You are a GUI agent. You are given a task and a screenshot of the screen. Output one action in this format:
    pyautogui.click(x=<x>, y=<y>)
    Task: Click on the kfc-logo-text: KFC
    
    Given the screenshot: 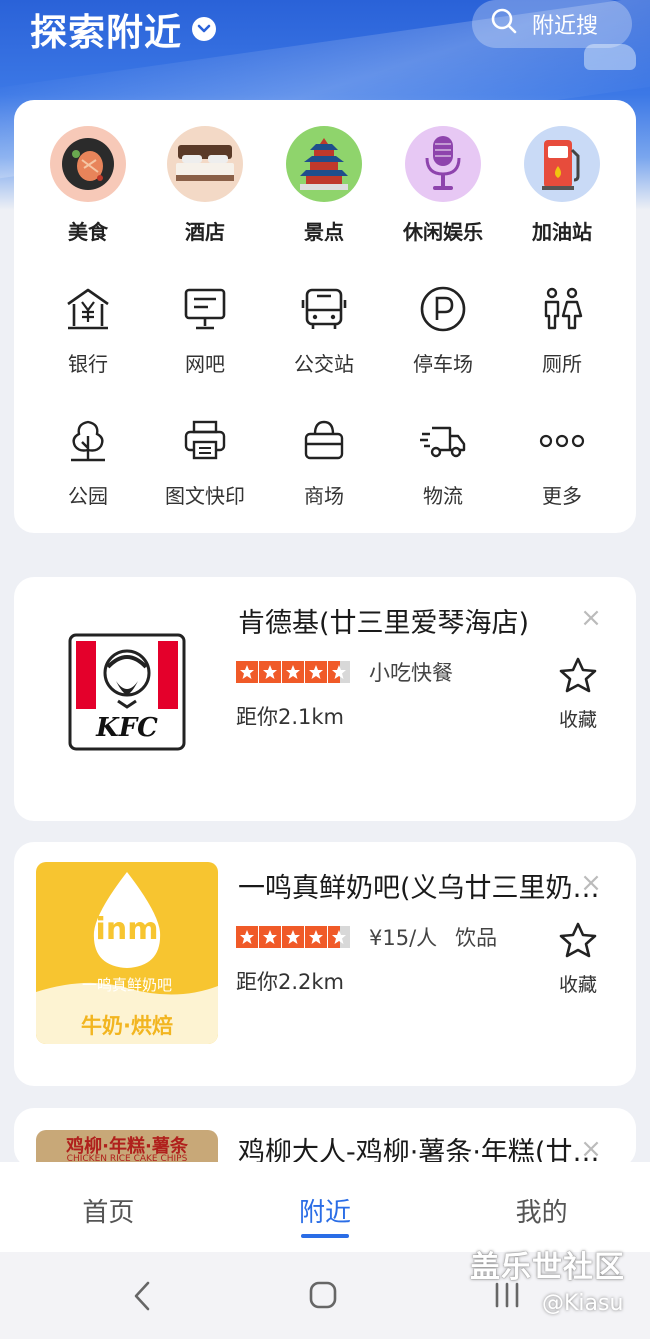 What is the action you would take?
    pyautogui.click(x=127, y=728)
    